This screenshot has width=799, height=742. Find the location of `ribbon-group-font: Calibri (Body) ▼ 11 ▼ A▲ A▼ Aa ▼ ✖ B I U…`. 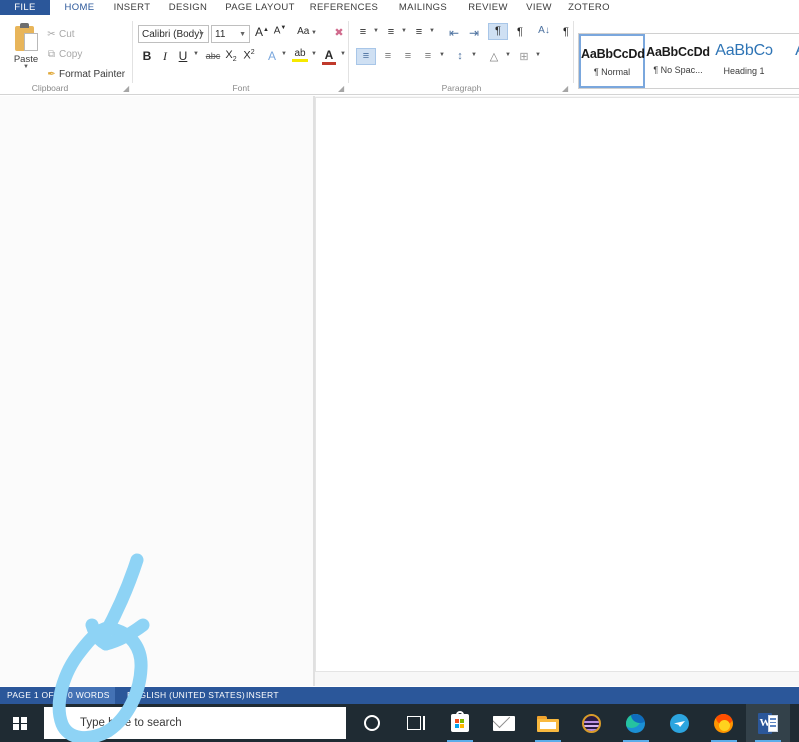

ribbon-group-font: Calibri (Body) ▼ 11 ▼ A▲ A▼ Aa ▼ ✖ B I U… is located at coordinates (241, 55).